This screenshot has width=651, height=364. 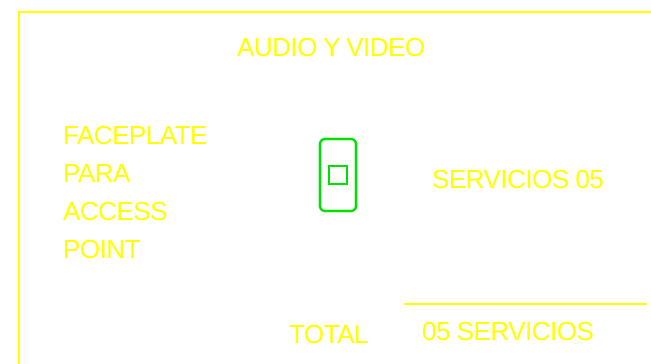 What do you see at coordinates (115, 211) in the screenshot?
I see `faceplate-label-line-3: ACCESS` at bounding box center [115, 211].